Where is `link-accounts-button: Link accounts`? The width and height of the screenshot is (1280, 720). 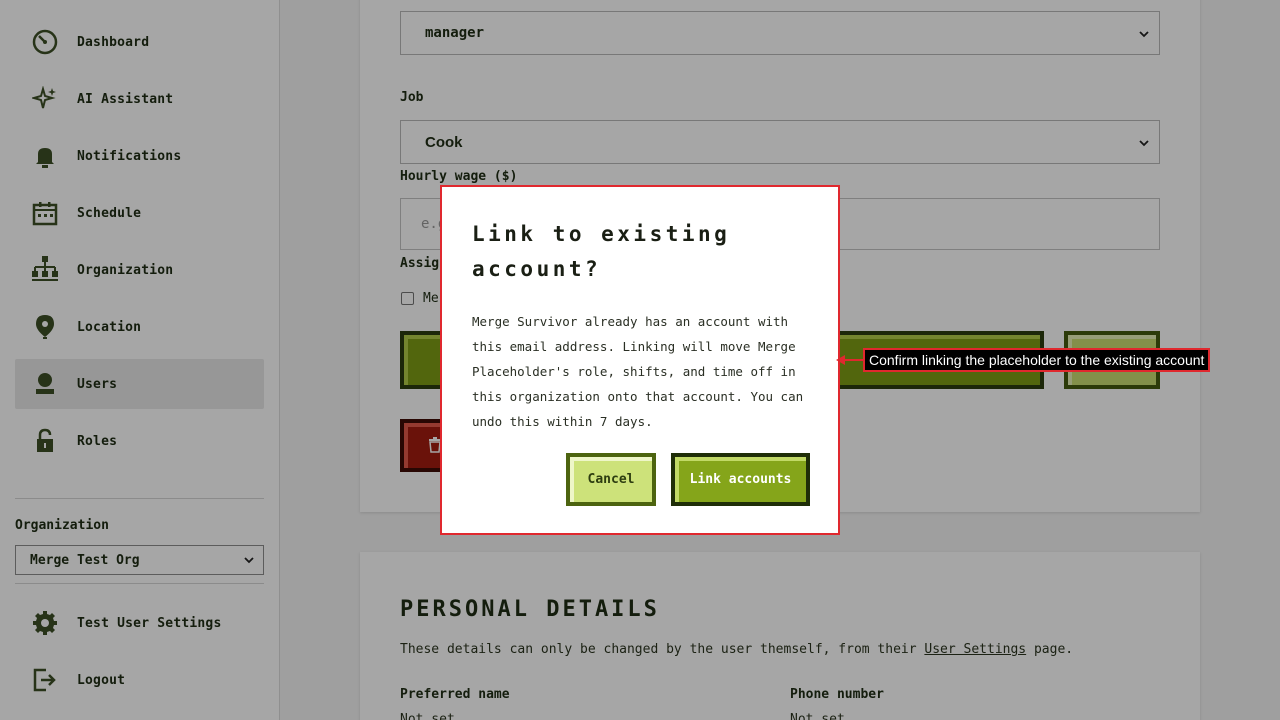
link-accounts-button: Link accounts is located at coordinates (740, 479).